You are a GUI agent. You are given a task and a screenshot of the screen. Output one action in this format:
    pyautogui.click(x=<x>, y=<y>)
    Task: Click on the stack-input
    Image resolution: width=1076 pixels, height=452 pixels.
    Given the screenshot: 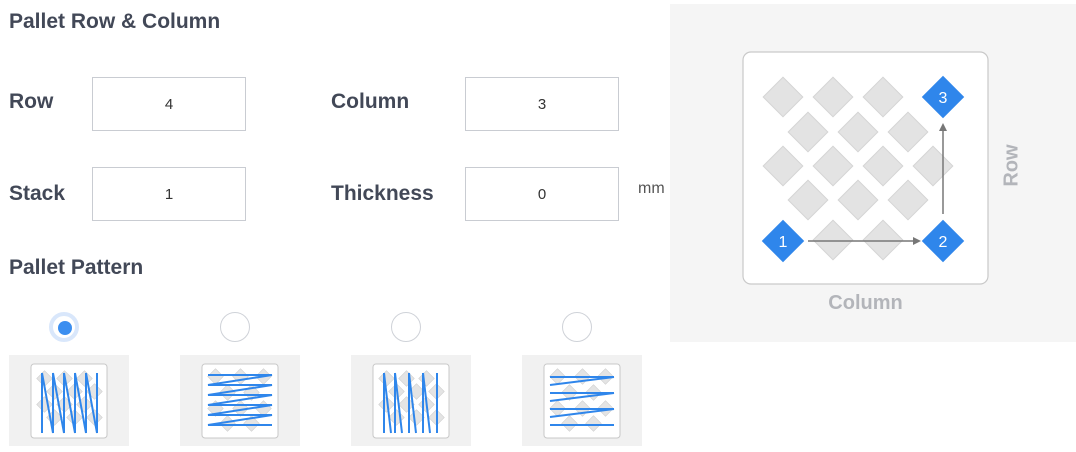 What is the action you would take?
    pyautogui.click(x=169, y=194)
    